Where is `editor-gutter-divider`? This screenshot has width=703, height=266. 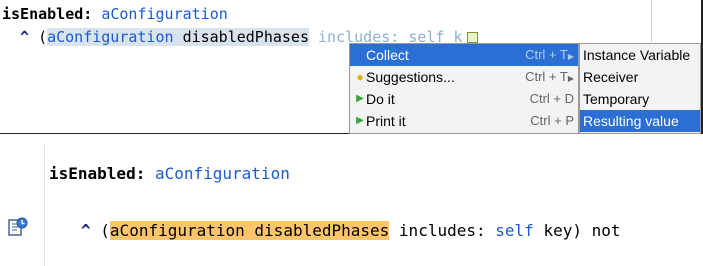 editor-gutter-divider is located at coordinates (44, 204).